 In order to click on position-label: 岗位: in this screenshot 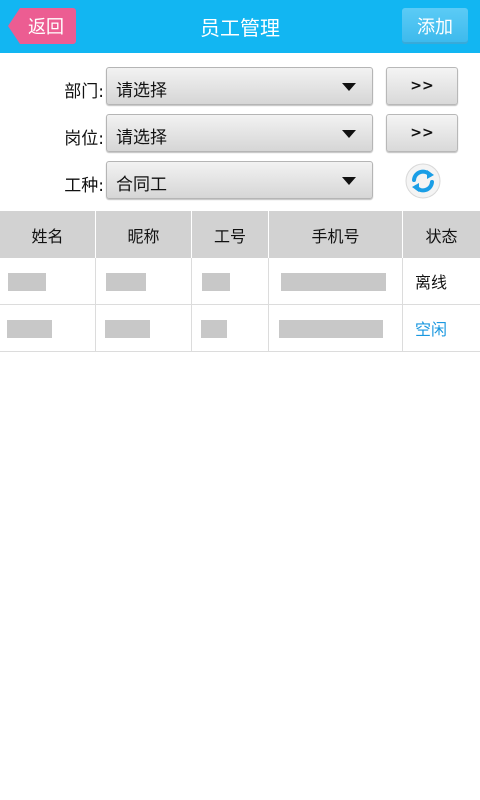, I will do `click(84, 139)`.